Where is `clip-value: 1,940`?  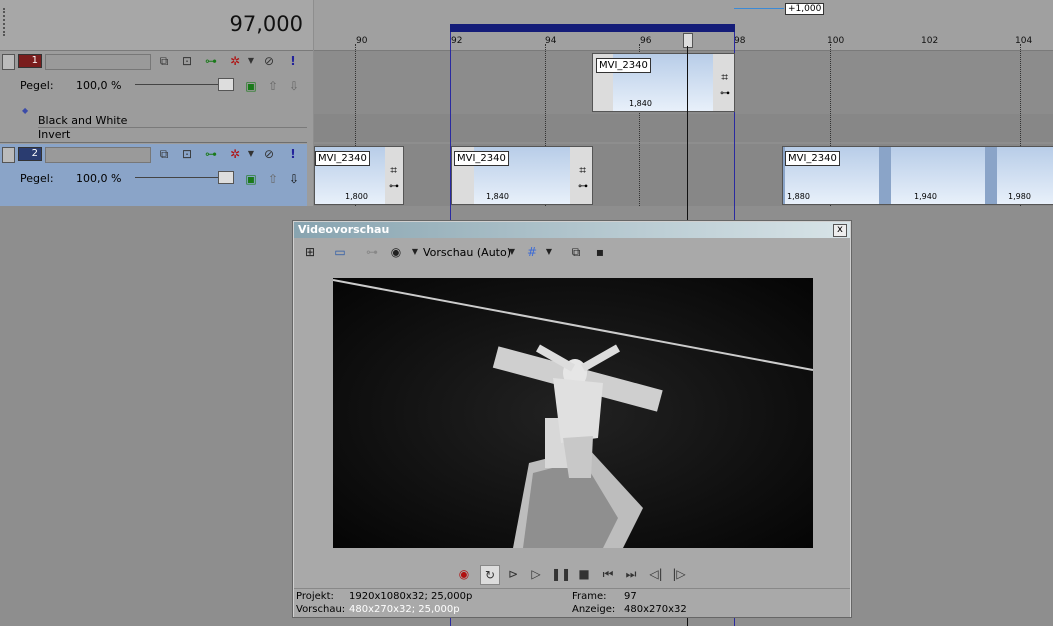 clip-value: 1,940 is located at coordinates (925, 196).